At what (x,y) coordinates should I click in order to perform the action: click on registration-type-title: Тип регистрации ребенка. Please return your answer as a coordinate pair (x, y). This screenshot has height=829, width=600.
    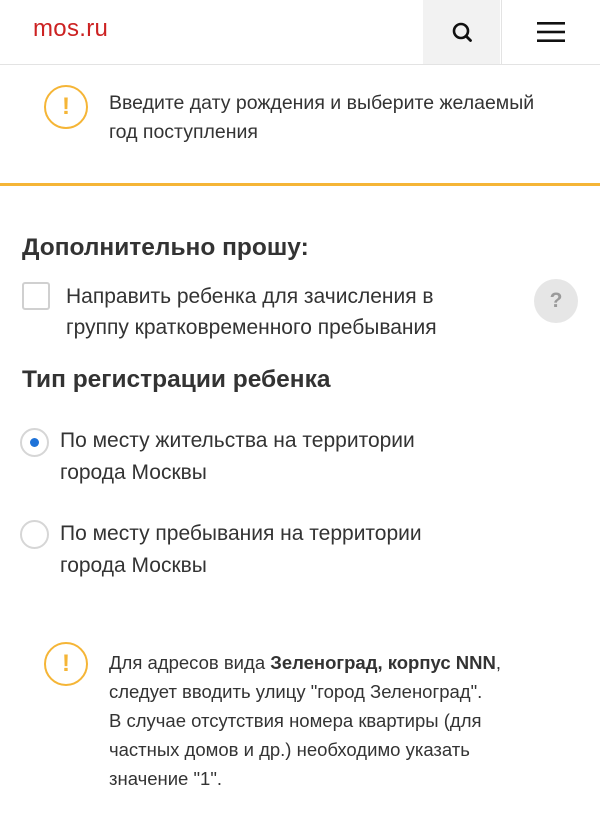
    Looking at the image, I should click on (176, 379).